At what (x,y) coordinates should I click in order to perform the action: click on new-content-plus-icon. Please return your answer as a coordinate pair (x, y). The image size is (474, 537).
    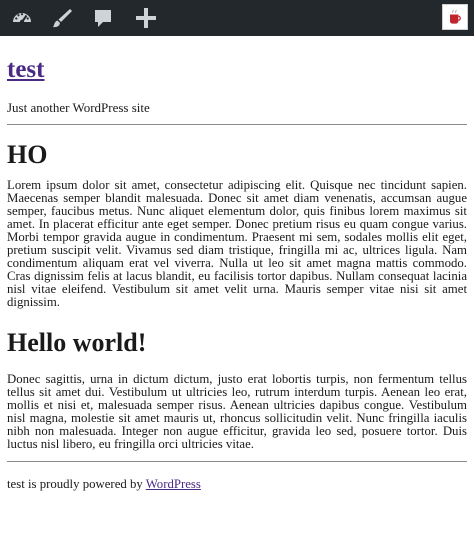
    Looking at the image, I should click on (146, 18).